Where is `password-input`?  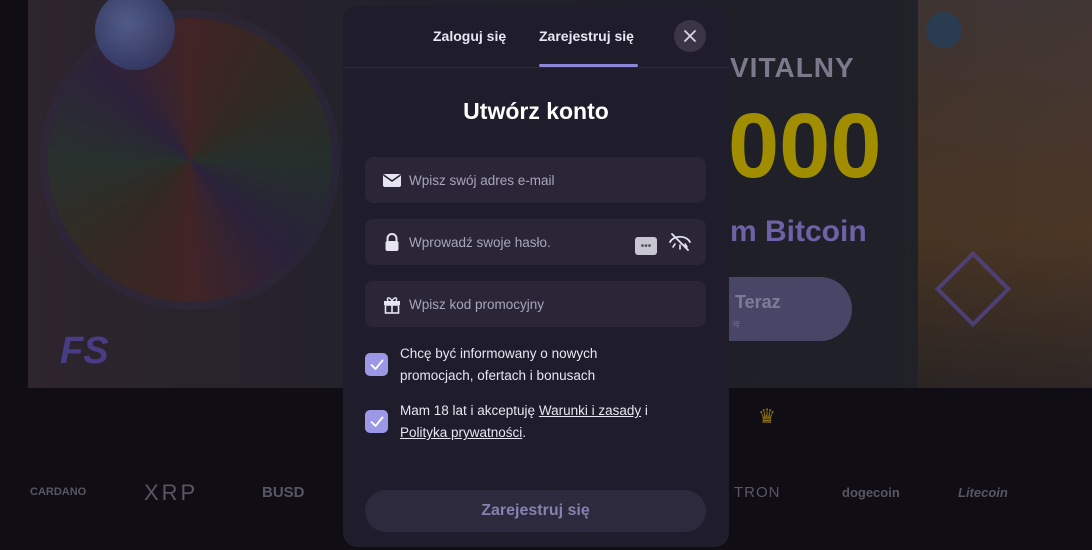 password-input is located at coordinates (529, 242).